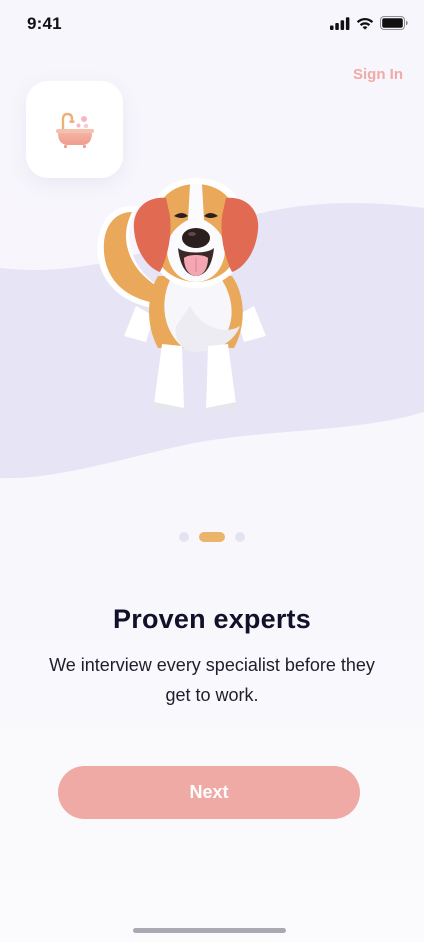 This screenshot has height=942, width=424. What do you see at coordinates (44, 23) in the screenshot?
I see `status-time: 9:41` at bounding box center [44, 23].